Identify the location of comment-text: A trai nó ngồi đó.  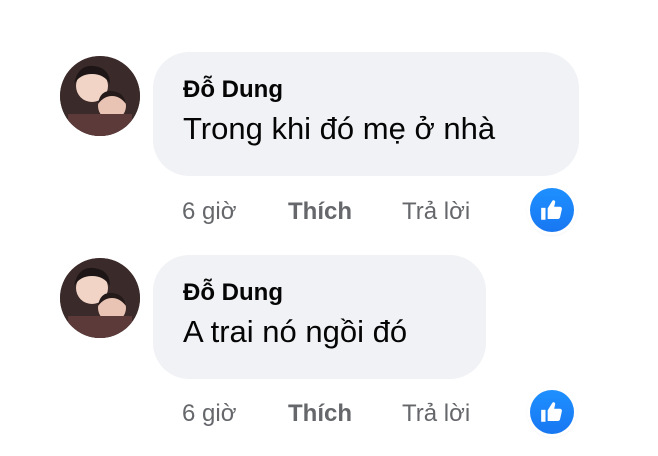
(295, 331).